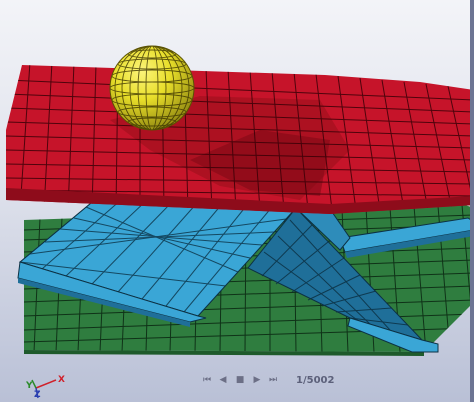 The image size is (474, 404). Describe the element at coordinates (48, 387) in the screenshot. I see `axis-triad: X Y Z` at that location.